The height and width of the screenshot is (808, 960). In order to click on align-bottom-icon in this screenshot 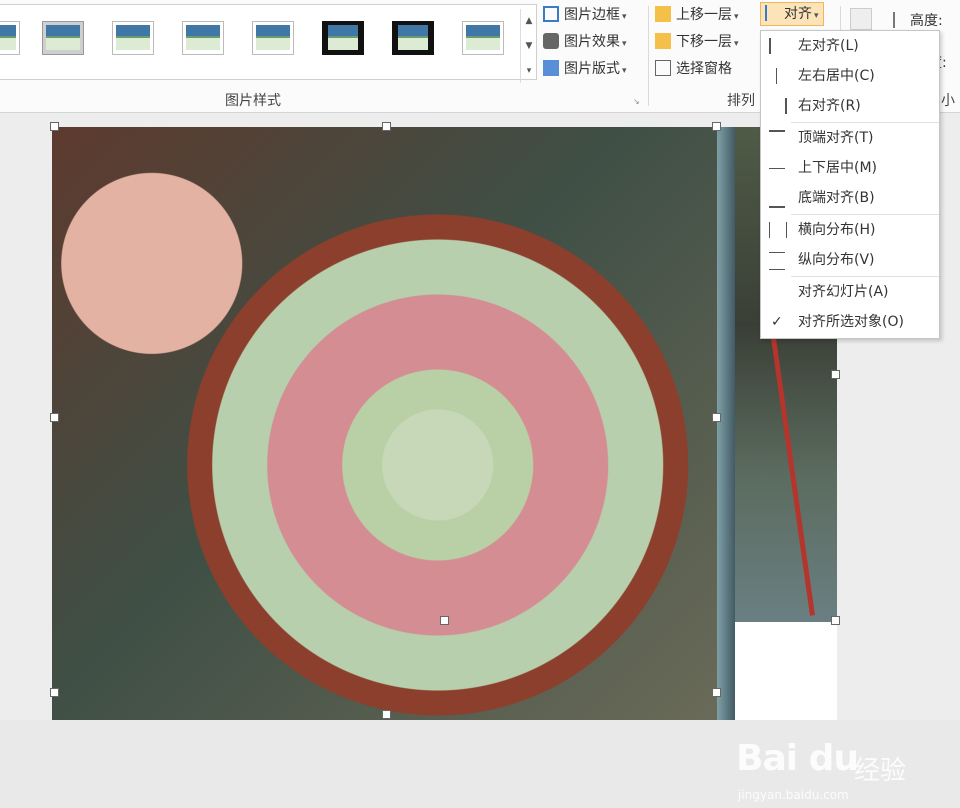, I will do `click(777, 199)`.